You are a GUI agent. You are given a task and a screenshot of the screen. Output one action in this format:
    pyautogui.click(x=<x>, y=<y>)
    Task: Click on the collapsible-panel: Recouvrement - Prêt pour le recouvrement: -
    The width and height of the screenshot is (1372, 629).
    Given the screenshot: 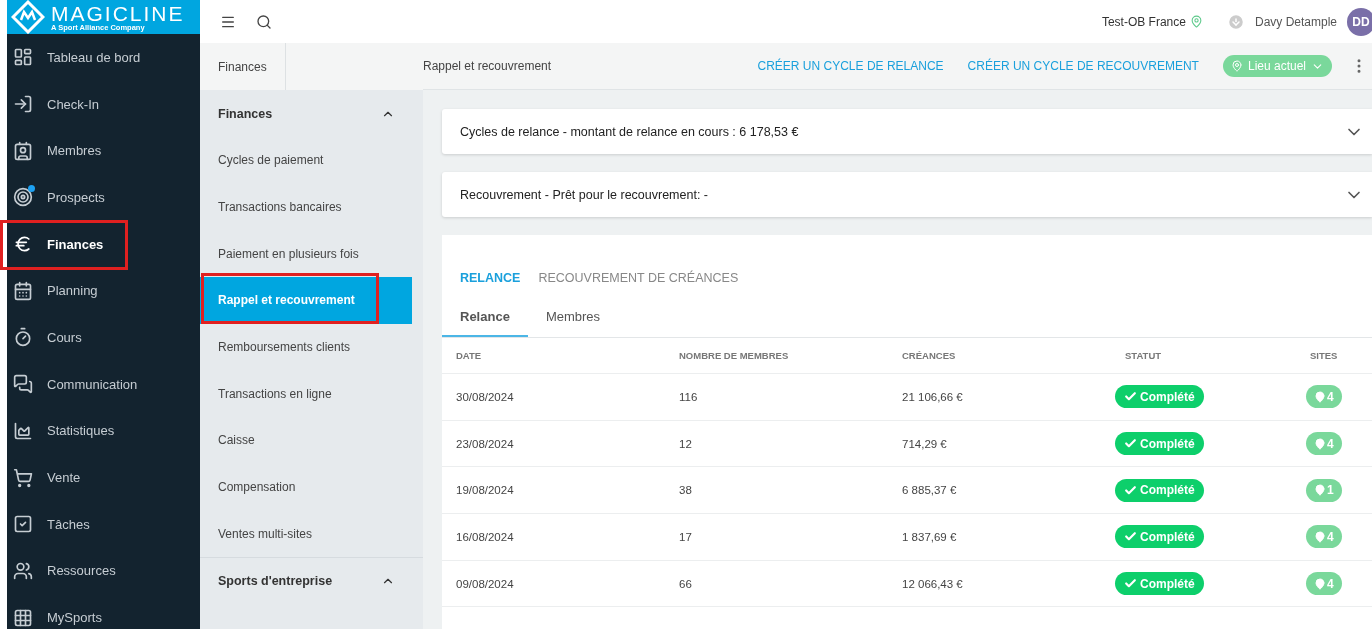 What is the action you would take?
    pyautogui.click(x=907, y=194)
    